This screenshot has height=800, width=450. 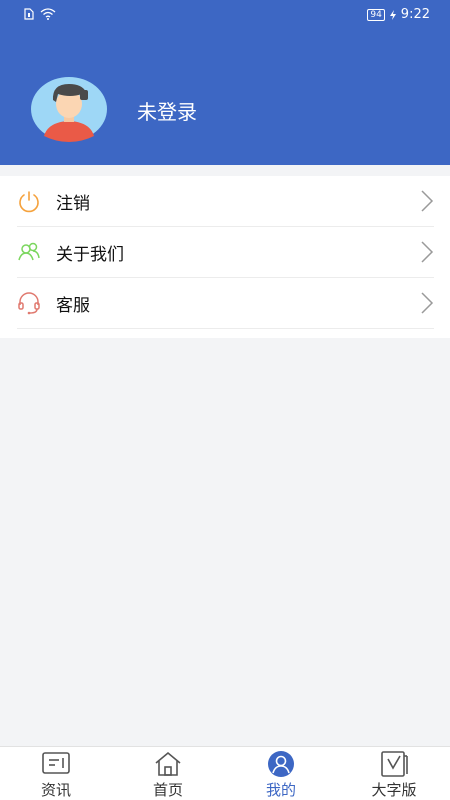 I want to click on menu-item-label: 注销, so click(x=73, y=203).